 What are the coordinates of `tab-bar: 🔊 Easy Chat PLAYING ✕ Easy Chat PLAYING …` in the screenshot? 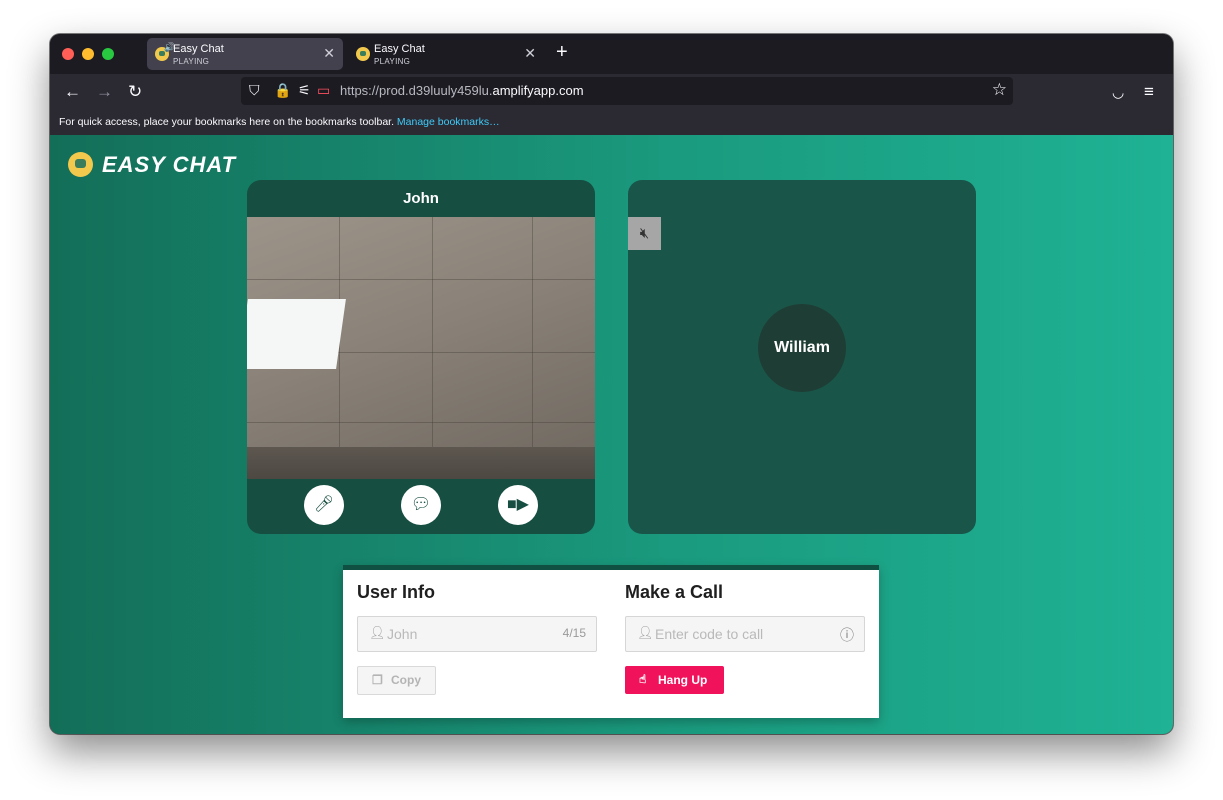 It's located at (611, 54).